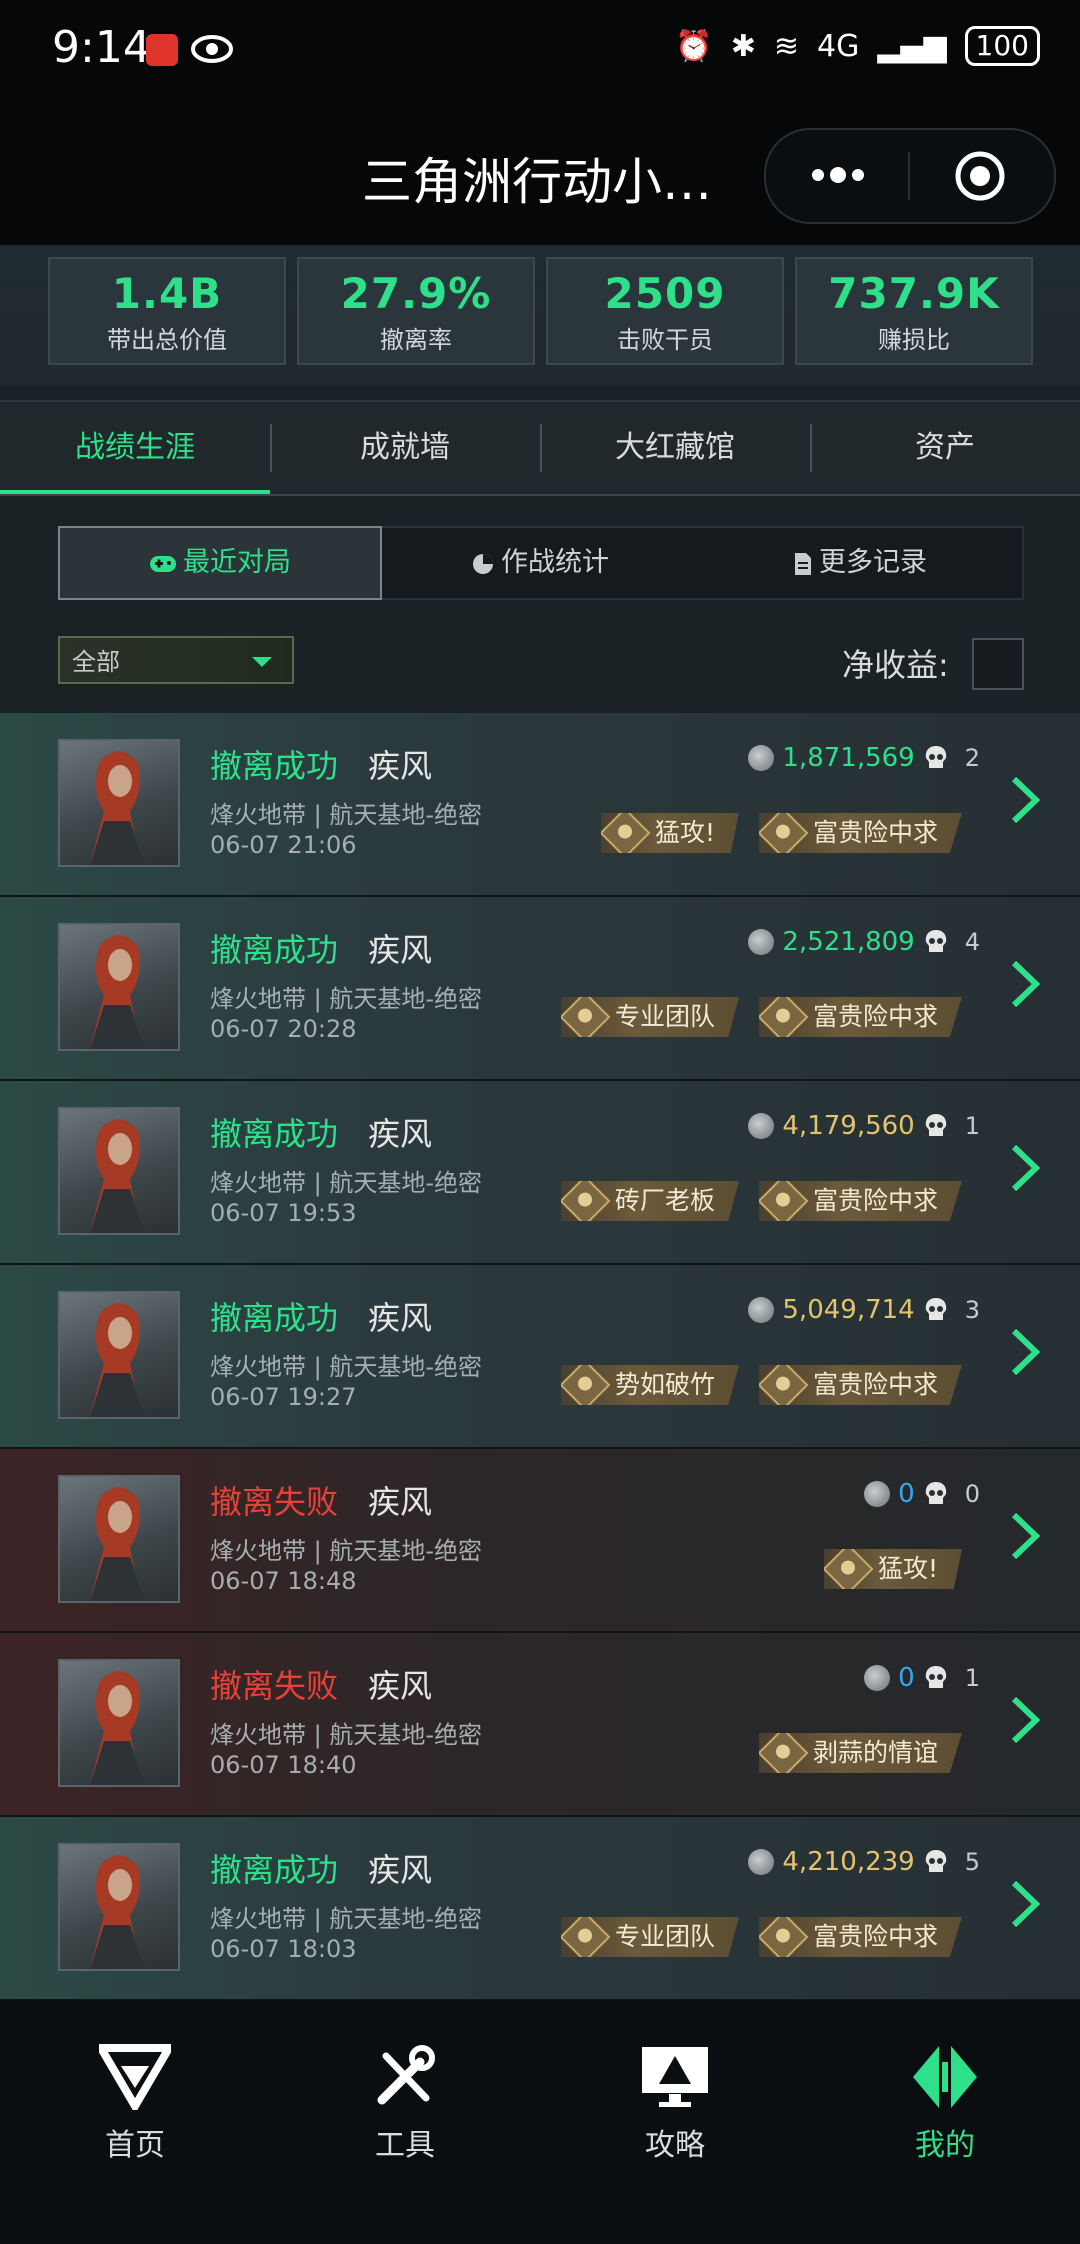  What do you see at coordinates (135, 2145) in the screenshot?
I see `nav-label: 首页` at bounding box center [135, 2145].